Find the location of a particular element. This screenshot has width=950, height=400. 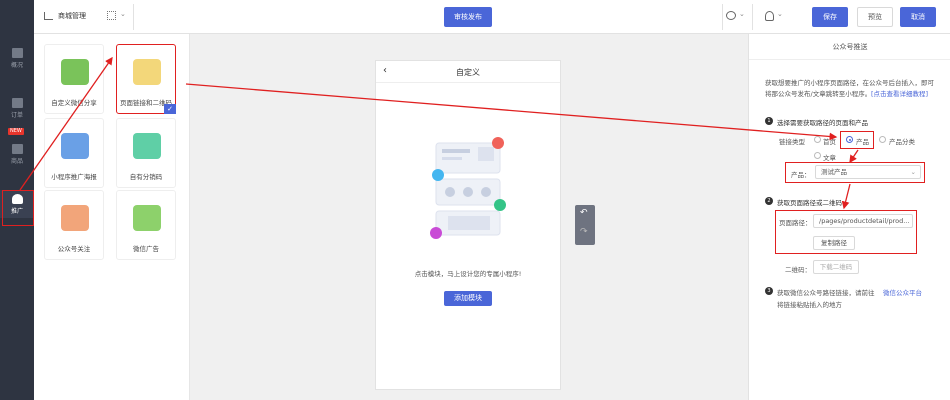

radio-home-label: 首页 is located at coordinates (829, 142).